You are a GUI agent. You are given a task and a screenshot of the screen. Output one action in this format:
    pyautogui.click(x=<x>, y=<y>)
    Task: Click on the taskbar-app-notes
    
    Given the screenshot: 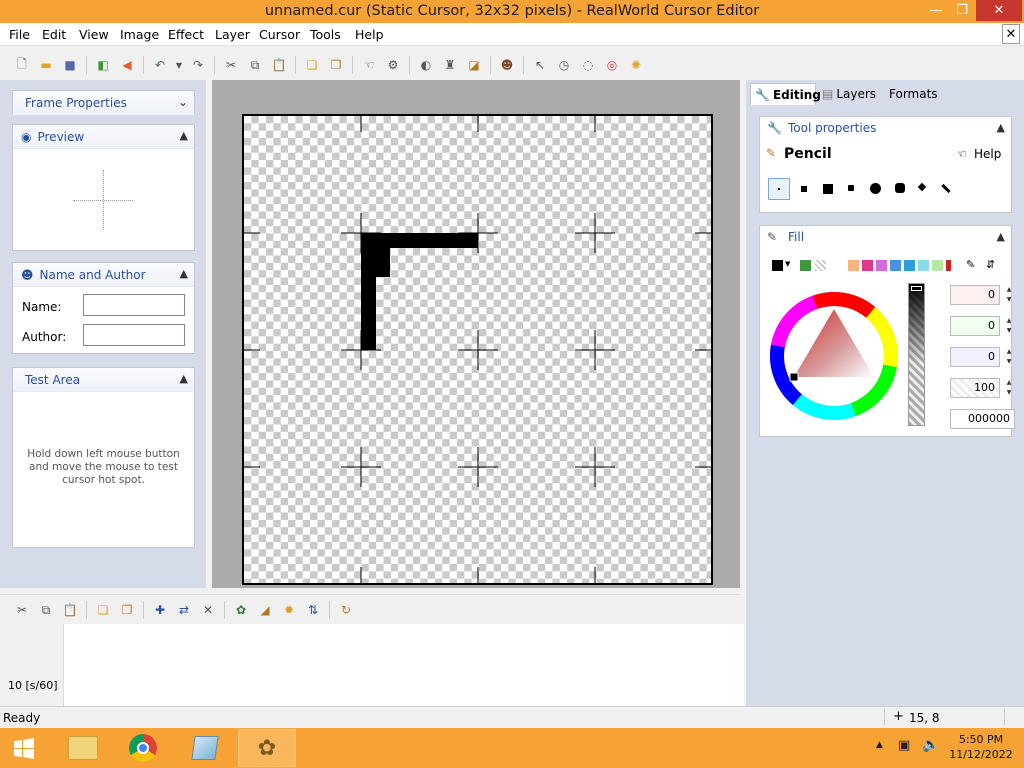 What is the action you would take?
    pyautogui.click(x=205, y=748)
    